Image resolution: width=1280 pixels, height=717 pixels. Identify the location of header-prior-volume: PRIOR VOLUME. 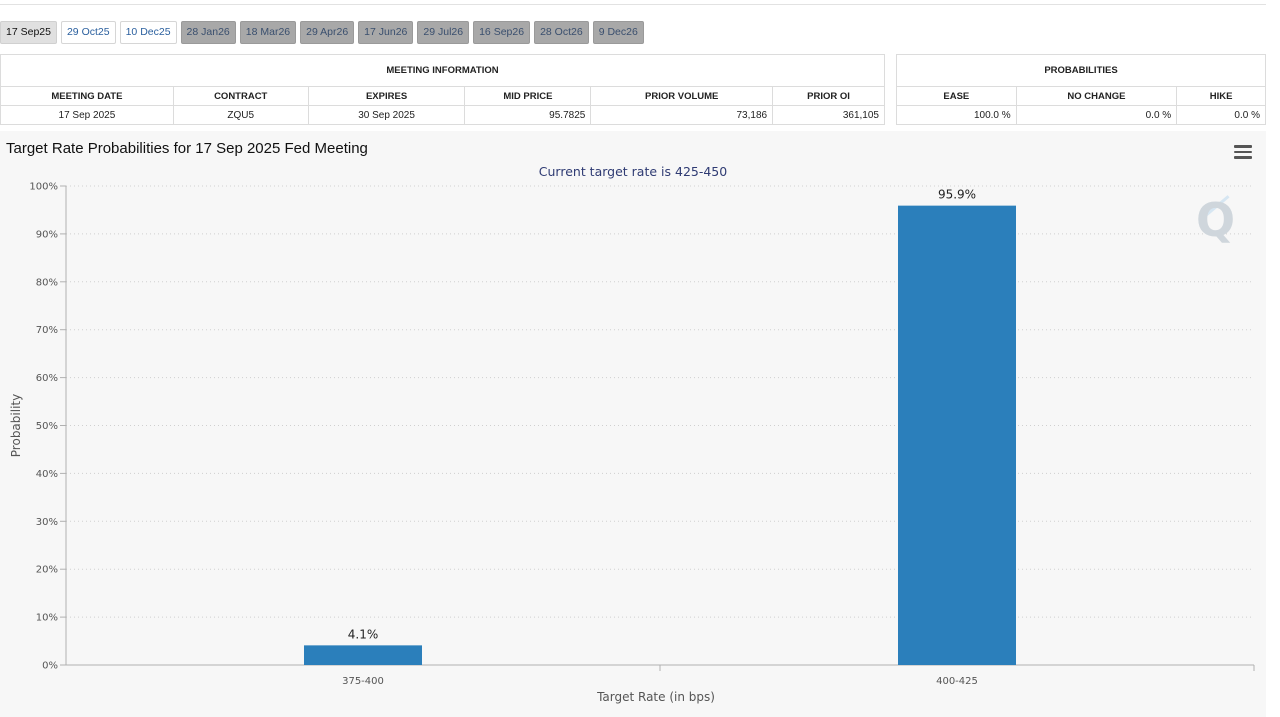
(682, 96).